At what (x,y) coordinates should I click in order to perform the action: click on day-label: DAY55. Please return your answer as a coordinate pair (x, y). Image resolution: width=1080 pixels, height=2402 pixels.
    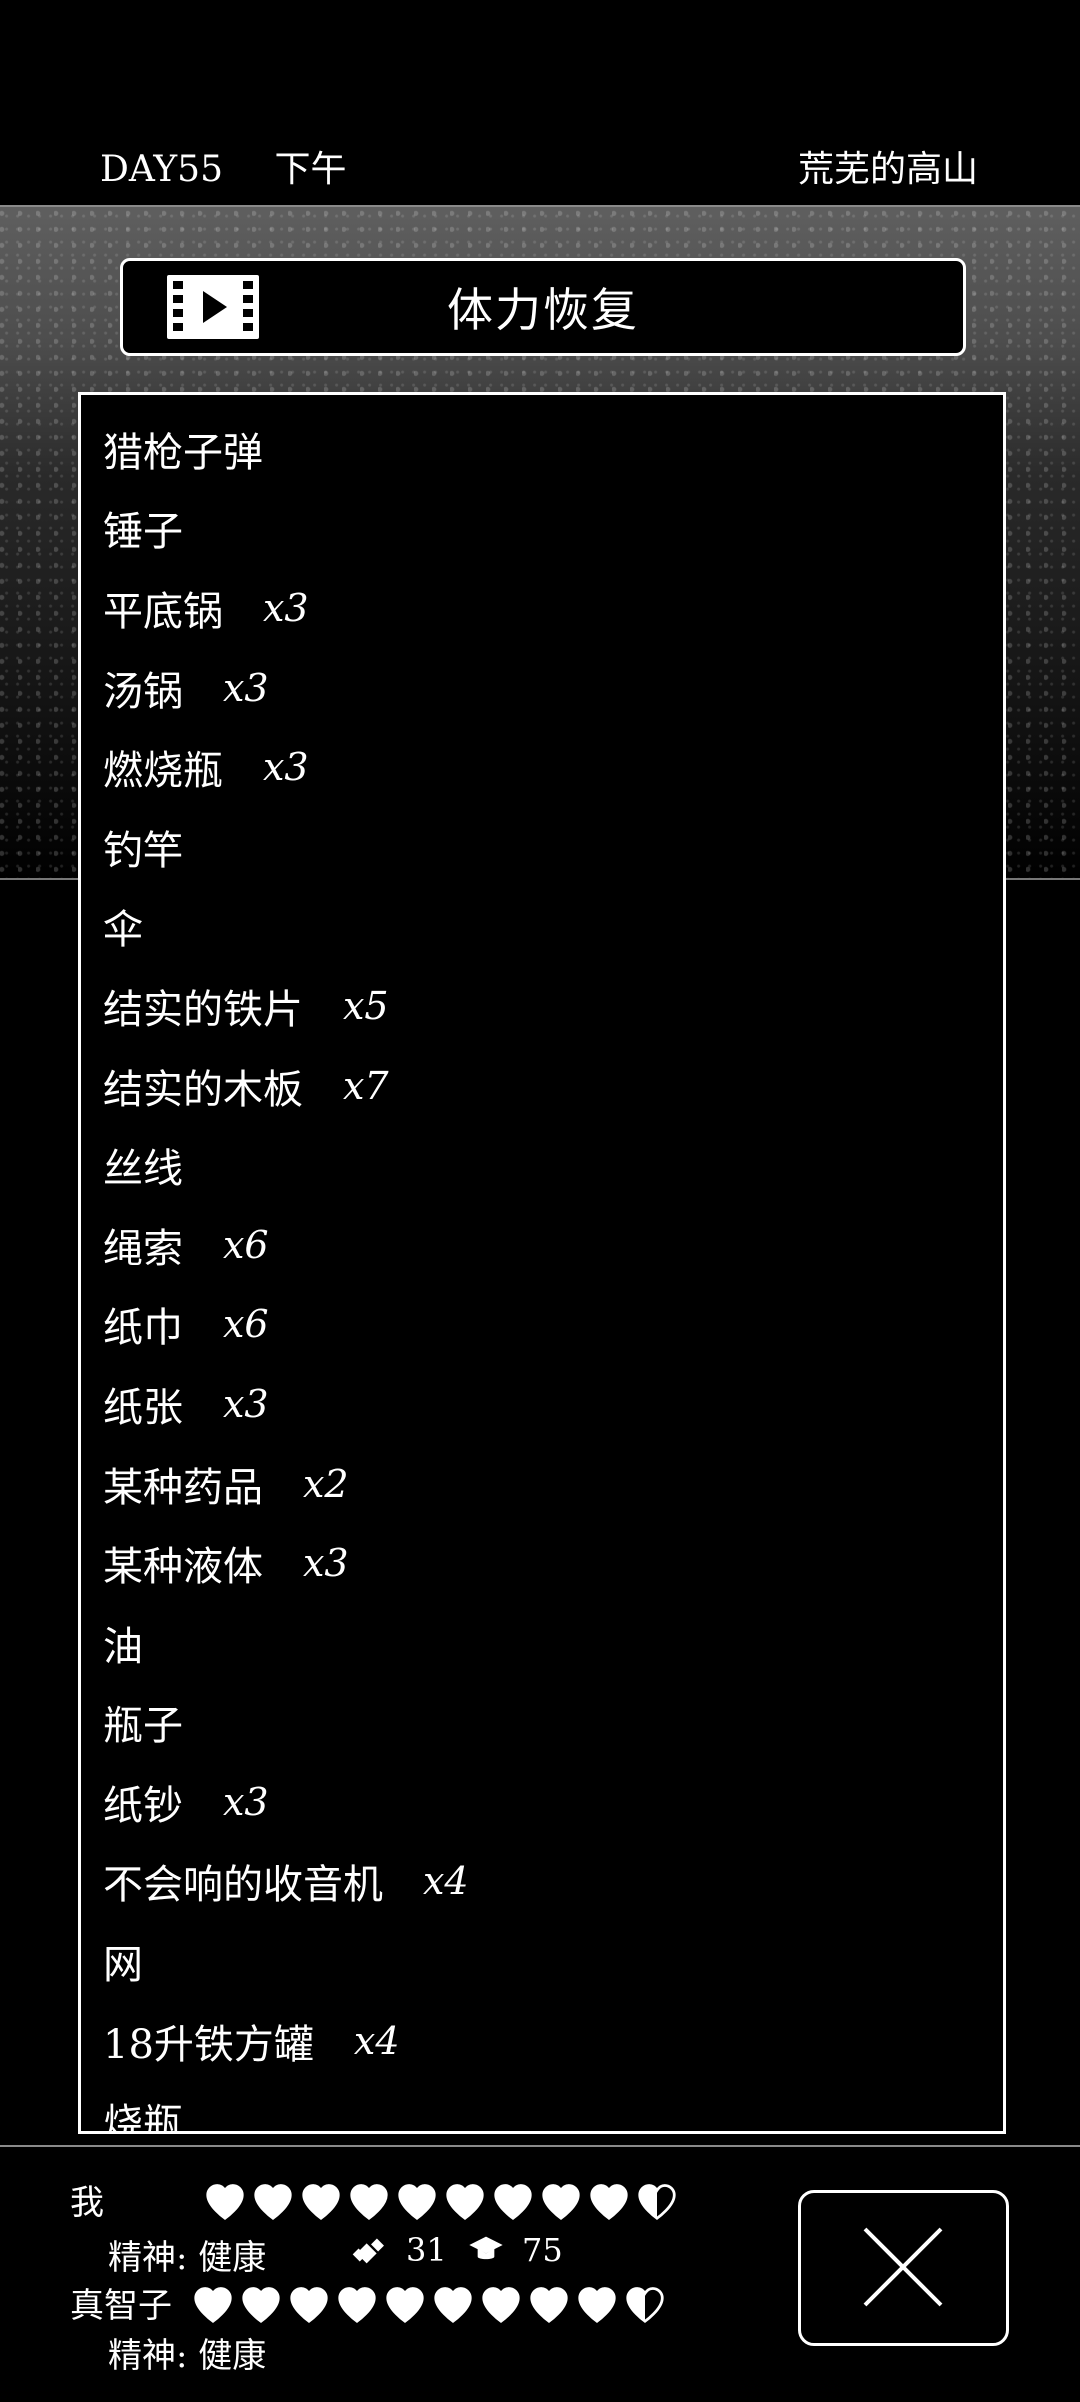
    Looking at the image, I should click on (161, 169).